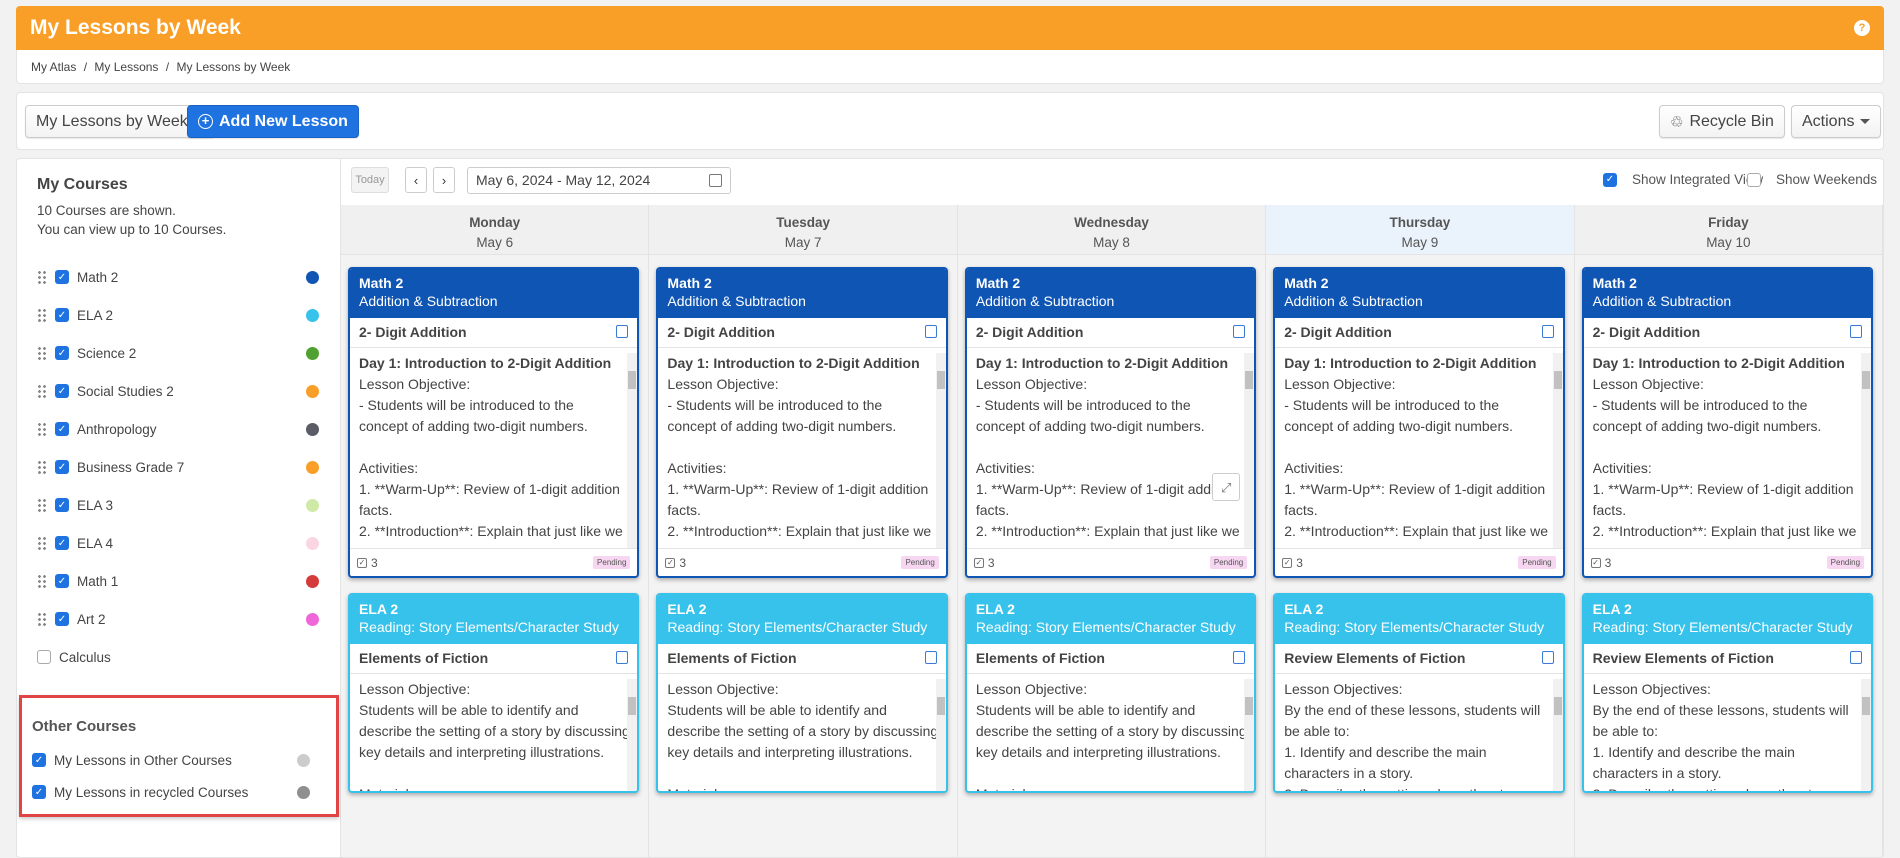 This screenshot has height=858, width=1900. What do you see at coordinates (1812, 179) in the screenshot?
I see `show-weekends-checkbox: Show Weekends` at bounding box center [1812, 179].